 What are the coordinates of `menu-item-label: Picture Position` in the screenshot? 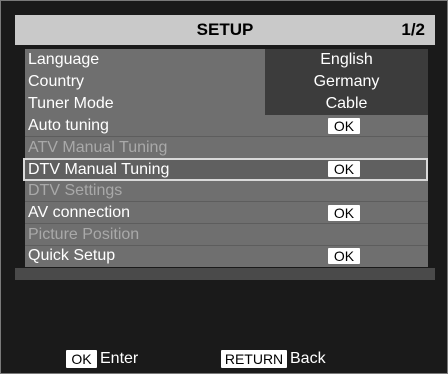 It's located at (84, 234).